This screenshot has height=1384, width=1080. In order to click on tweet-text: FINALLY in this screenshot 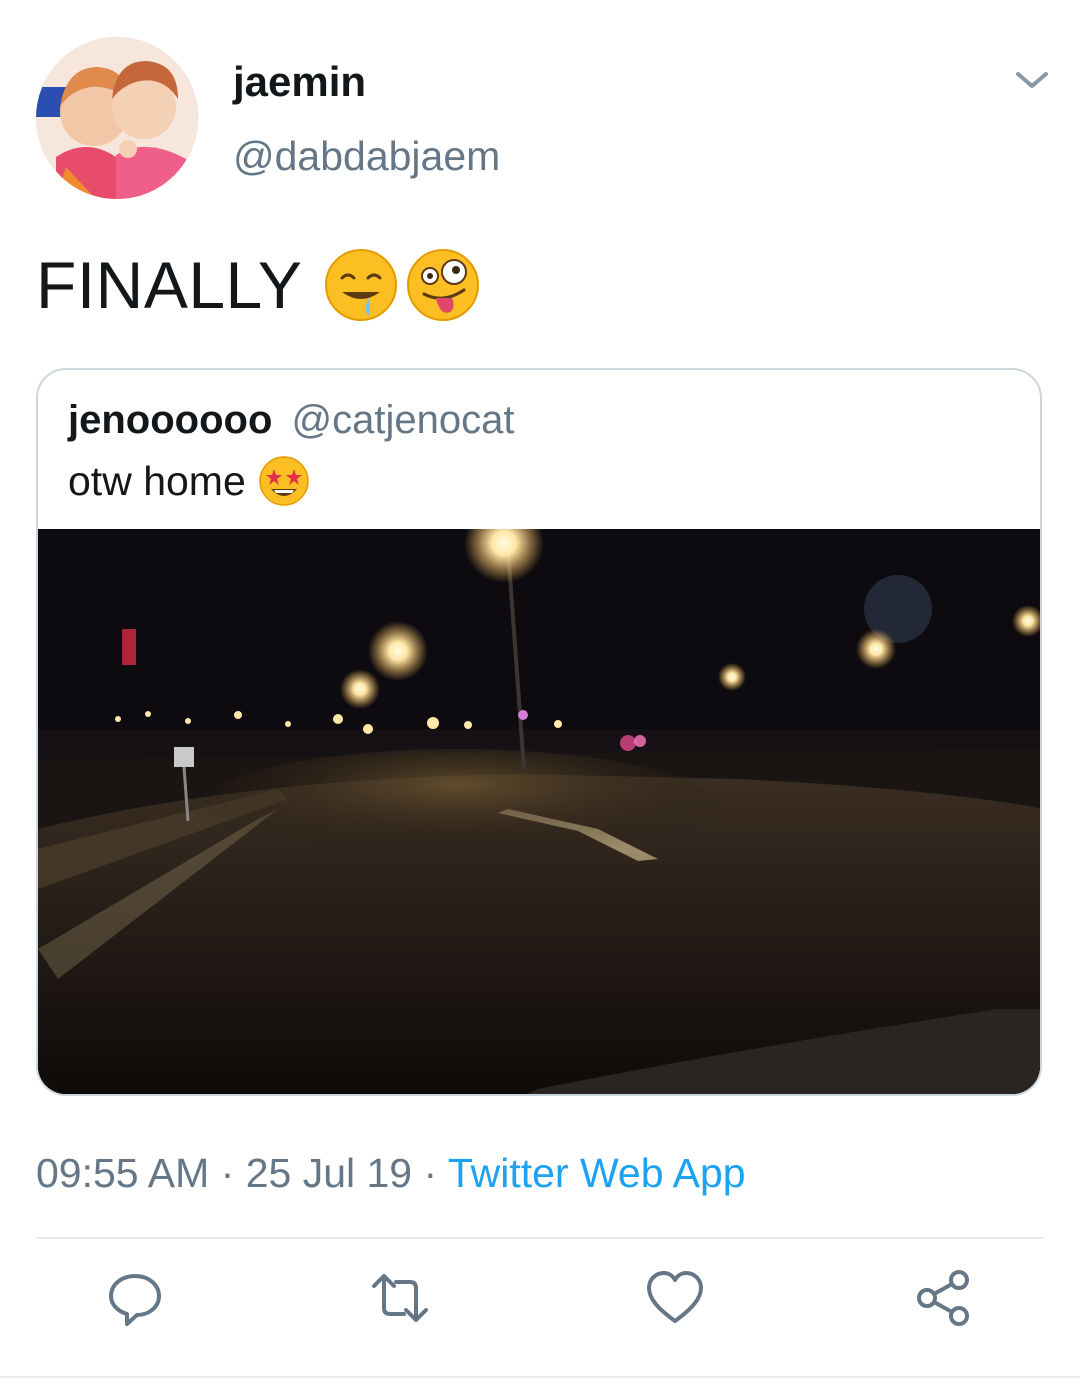, I will do `click(169, 285)`.